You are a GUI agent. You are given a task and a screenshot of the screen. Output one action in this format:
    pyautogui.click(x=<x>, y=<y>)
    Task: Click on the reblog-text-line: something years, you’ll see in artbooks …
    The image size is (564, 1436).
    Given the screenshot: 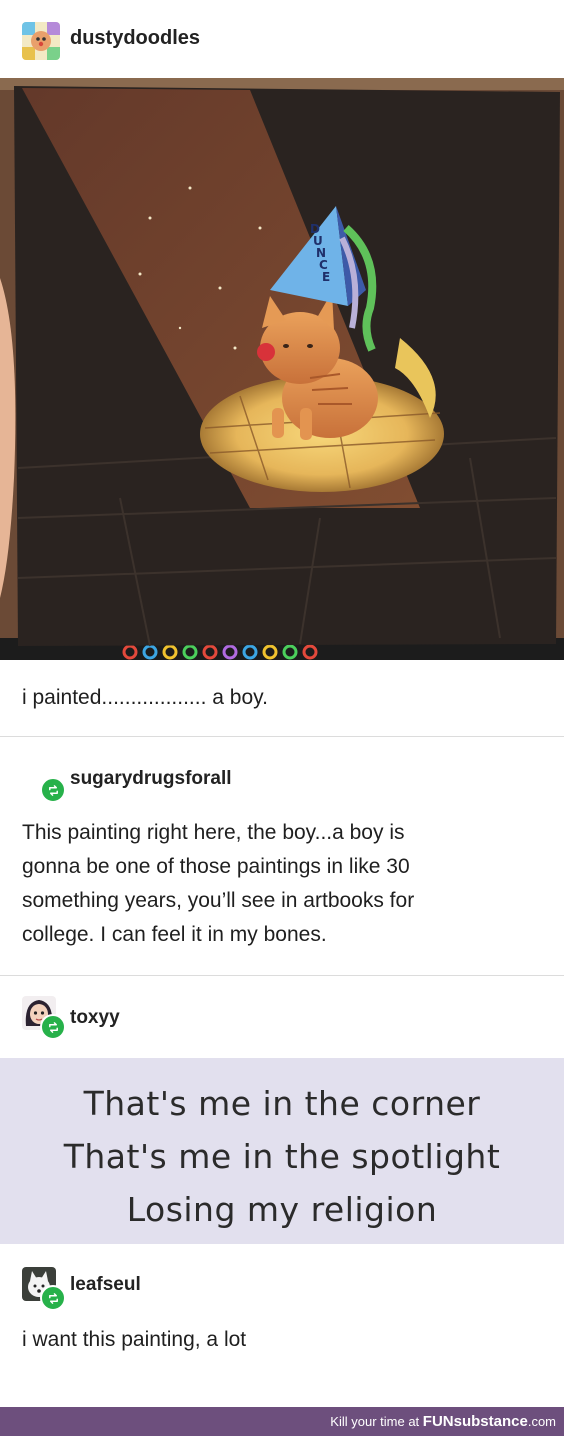 What is the action you would take?
    pyautogui.click(x=218, y=900)
    